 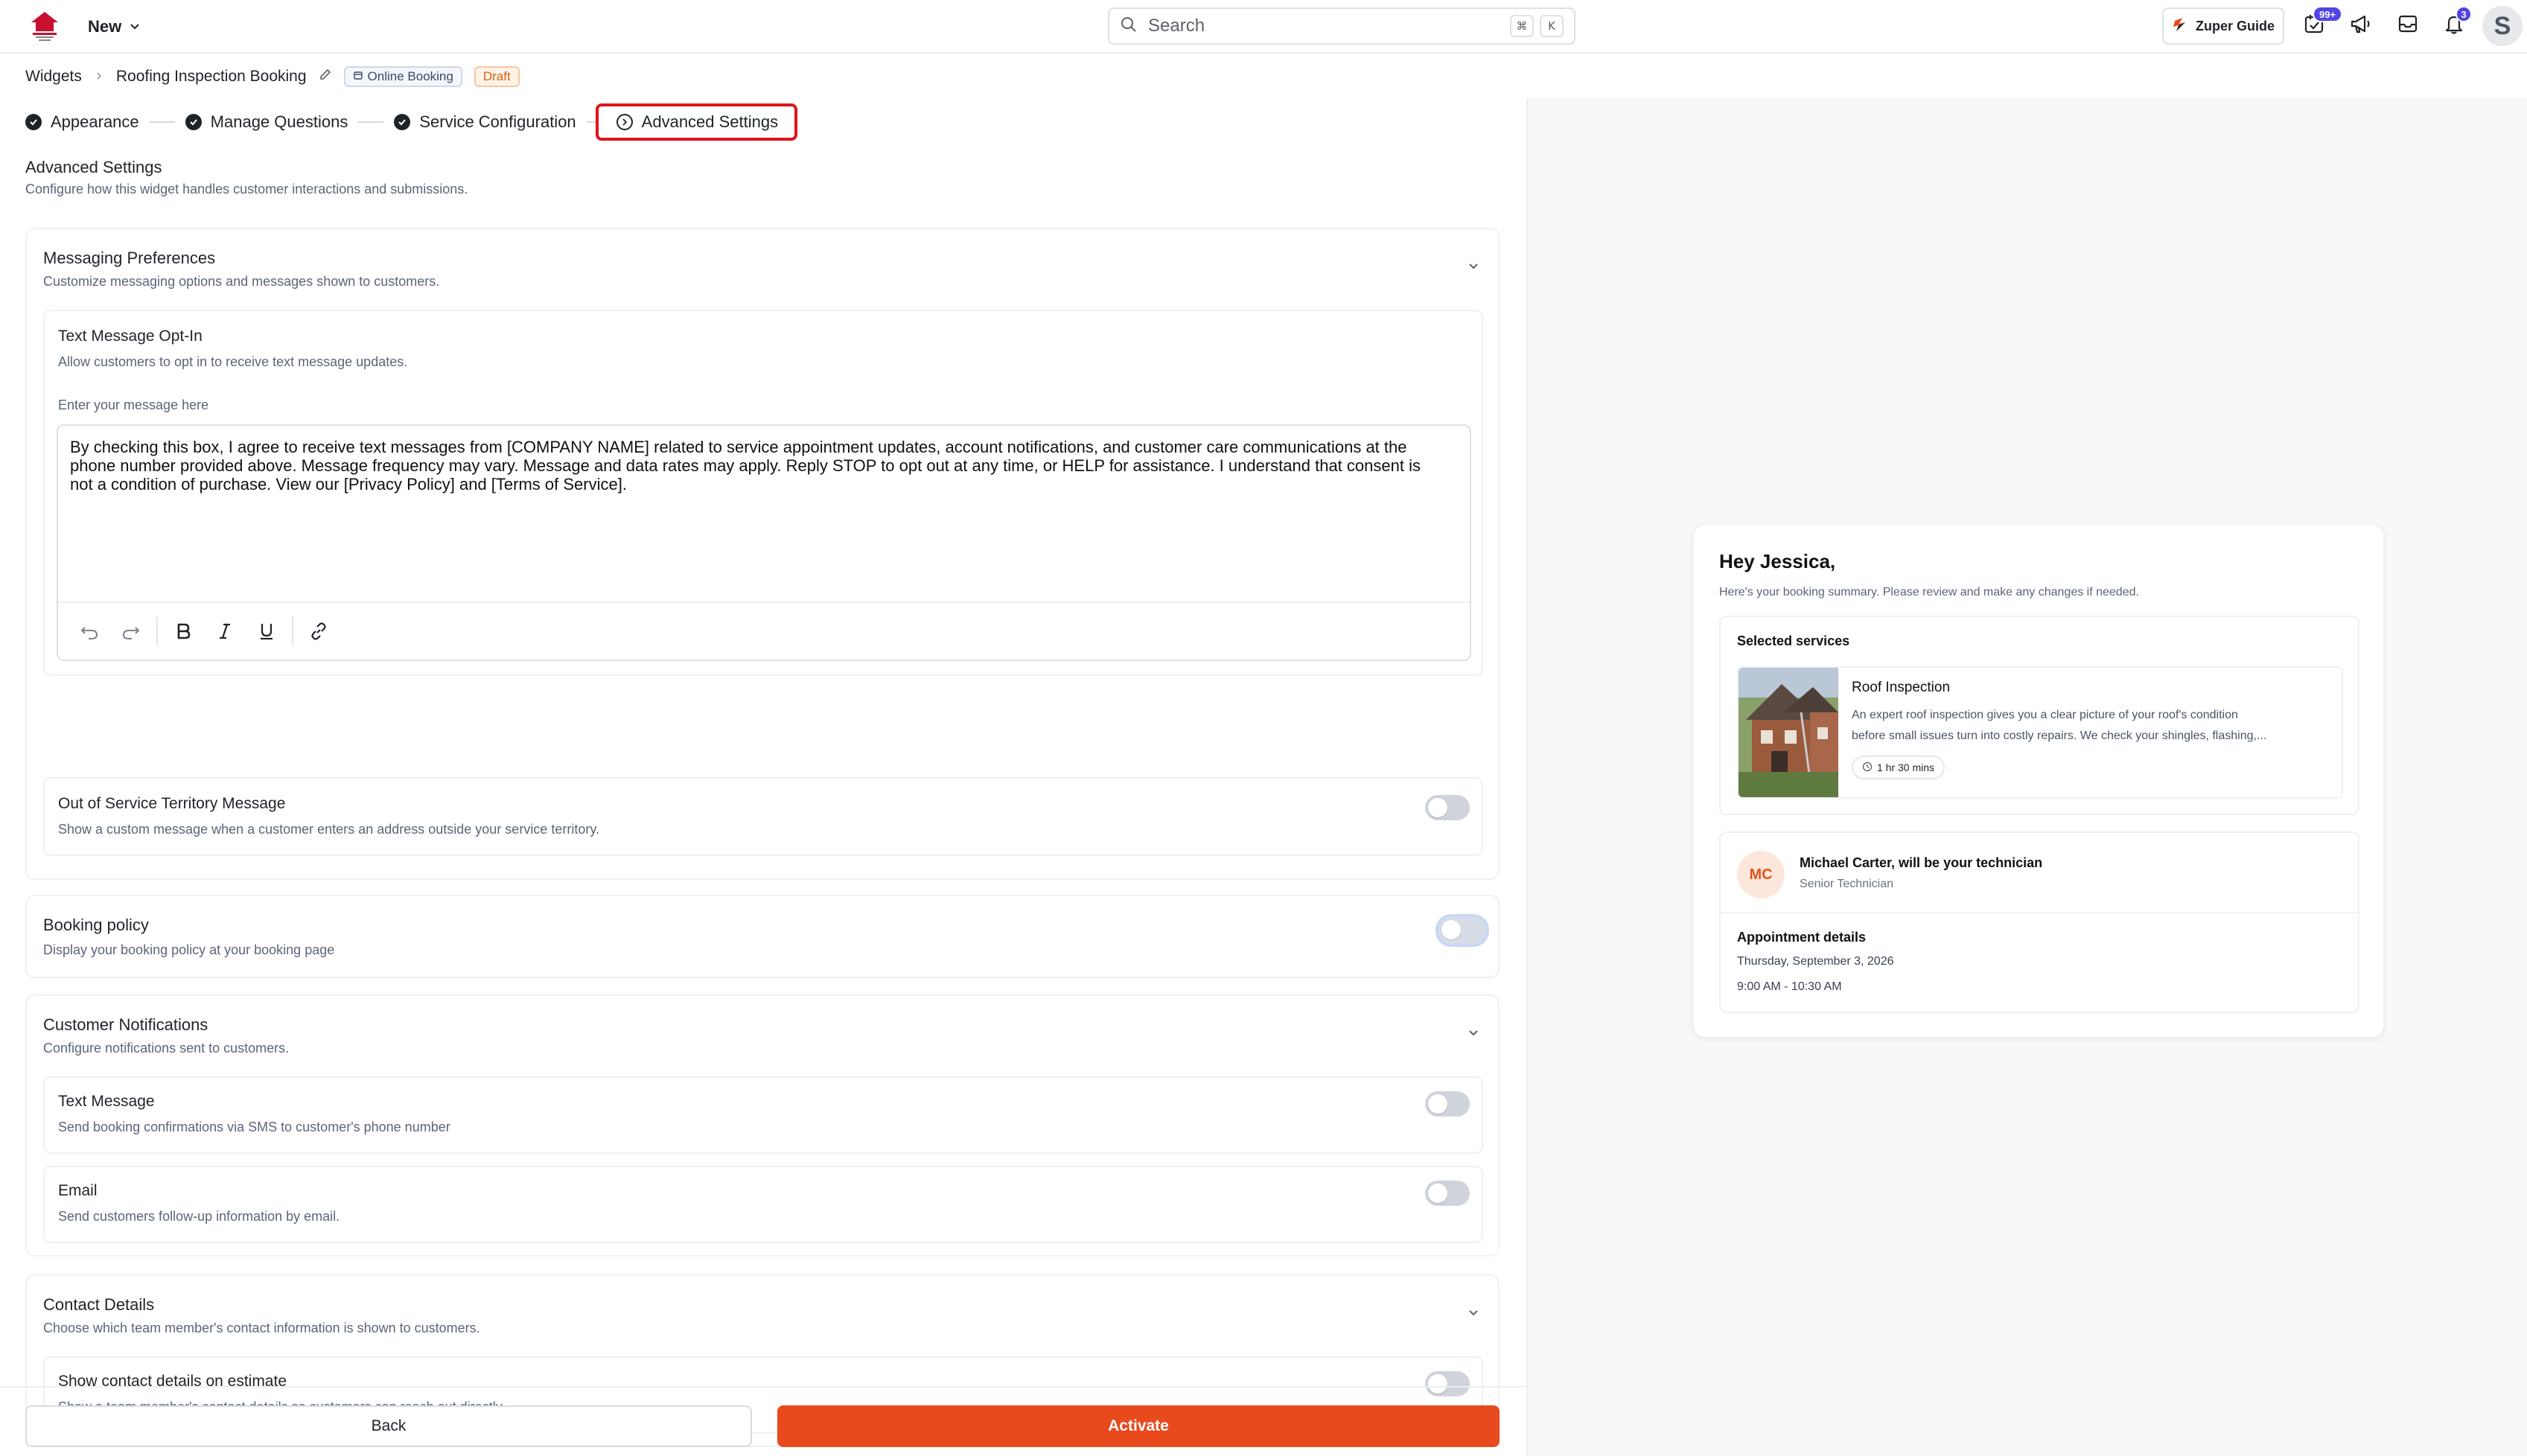 I want to click on link-icon, so click(x=319, y=631).